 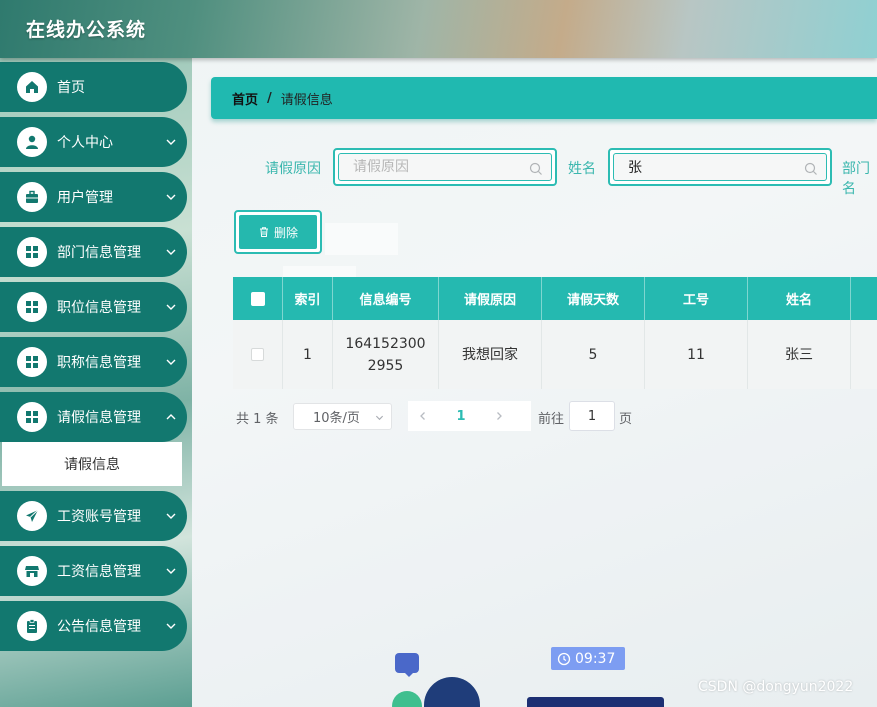 I want to click on sidebar-item-label: 首页, so click(x=71, y=88).